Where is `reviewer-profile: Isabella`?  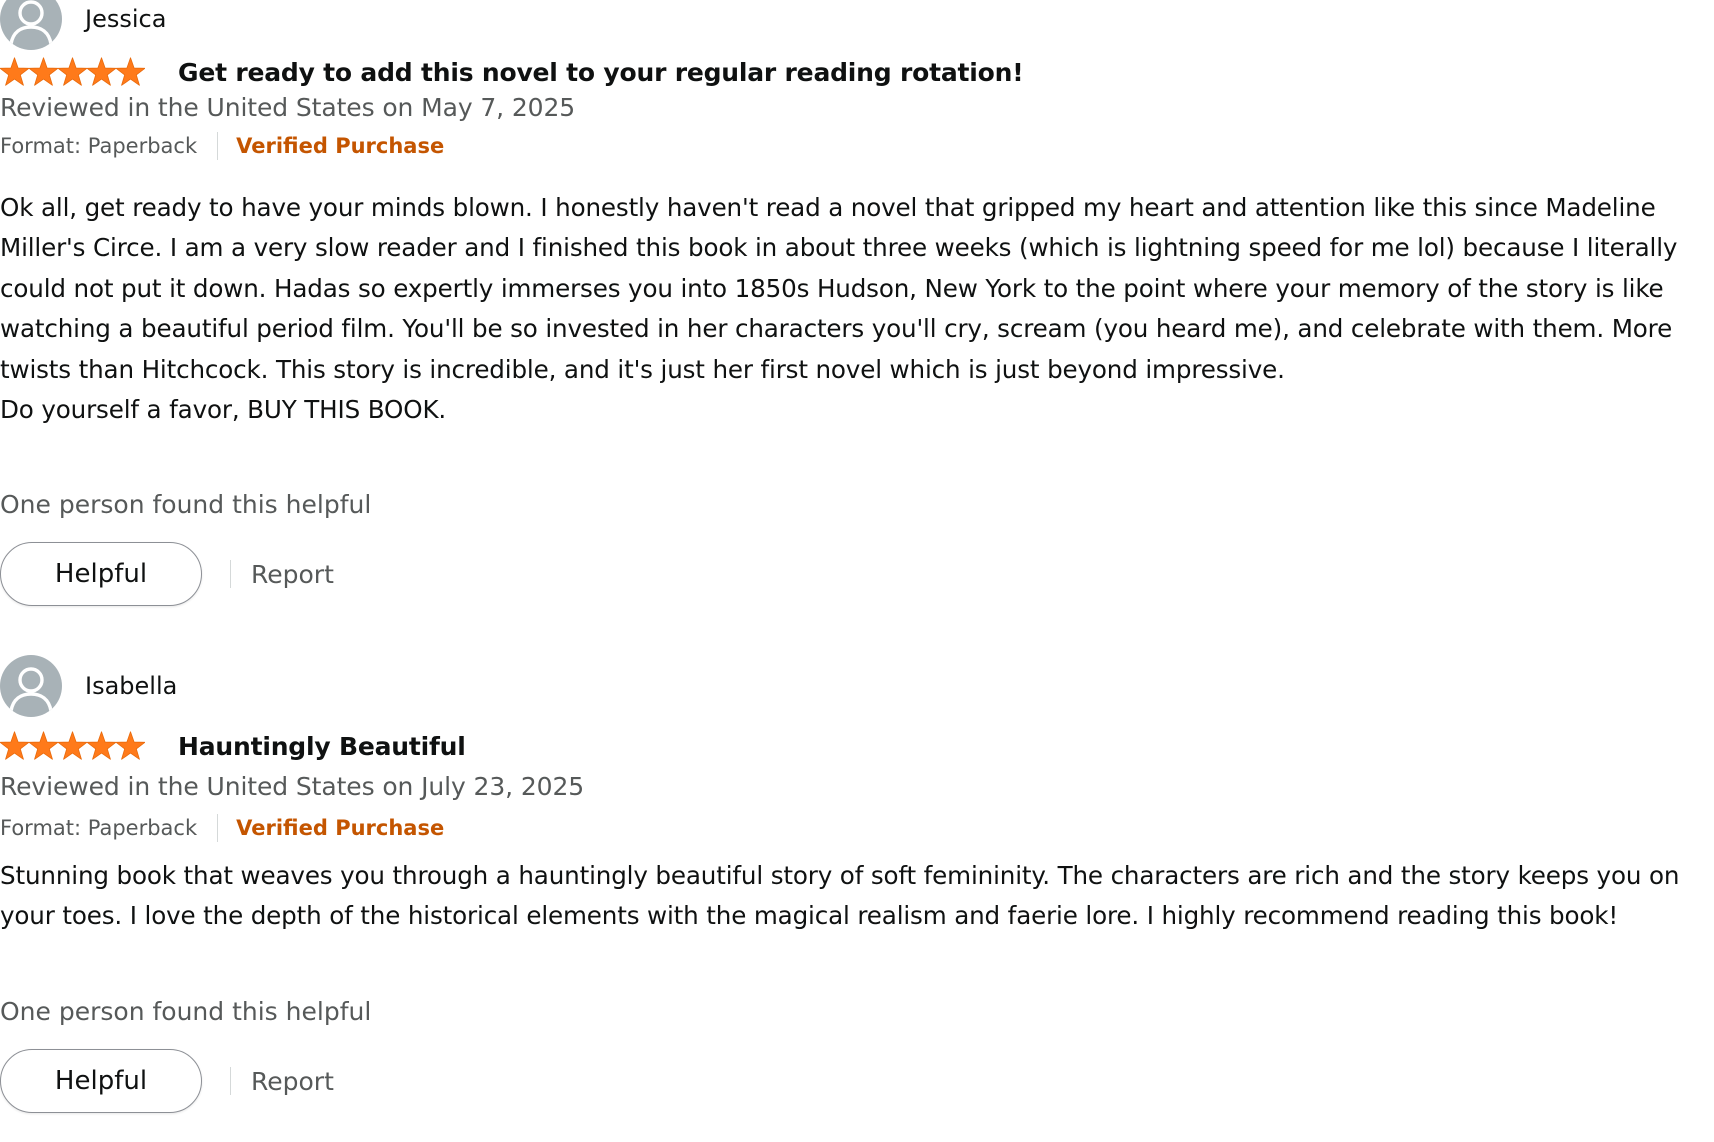 reviewer-profile: Isabella is located at coordinates (88, 686).